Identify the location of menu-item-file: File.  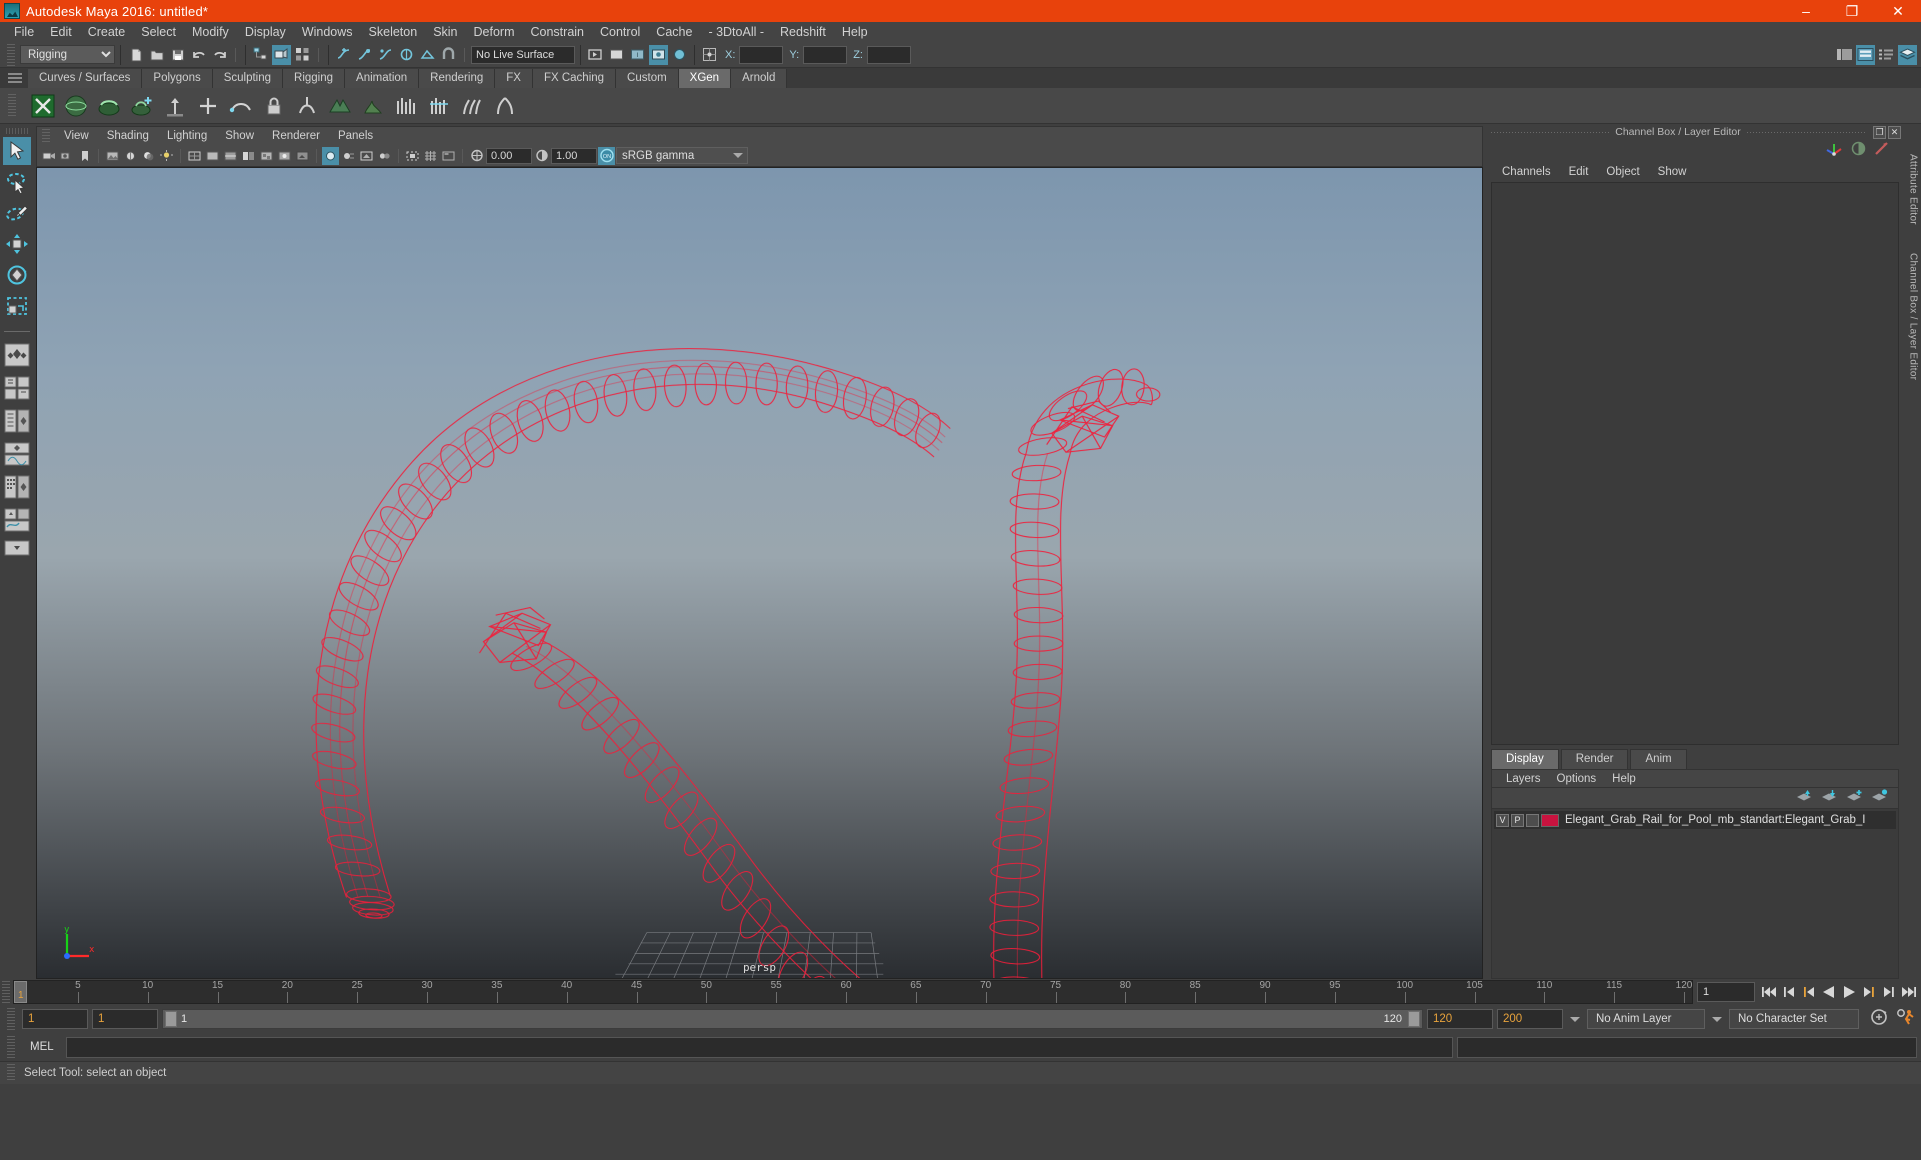
(24, 32).